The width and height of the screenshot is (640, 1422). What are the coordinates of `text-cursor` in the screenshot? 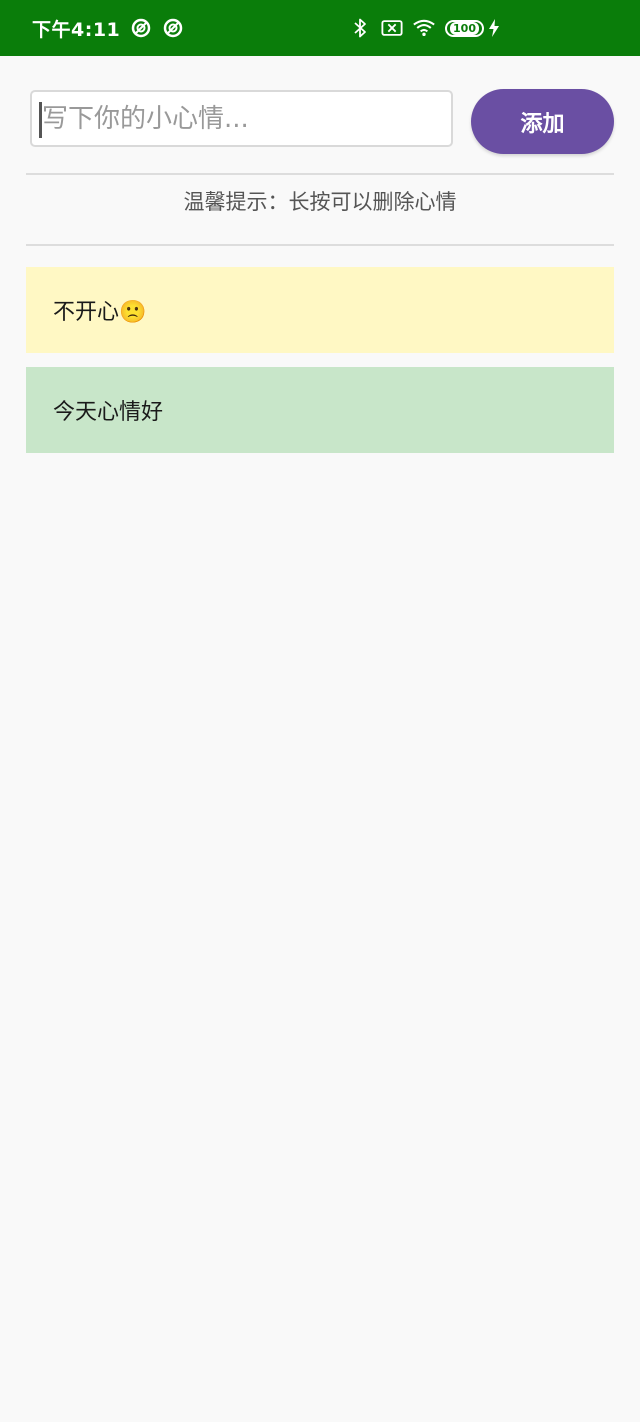 It's located at (40, 120).